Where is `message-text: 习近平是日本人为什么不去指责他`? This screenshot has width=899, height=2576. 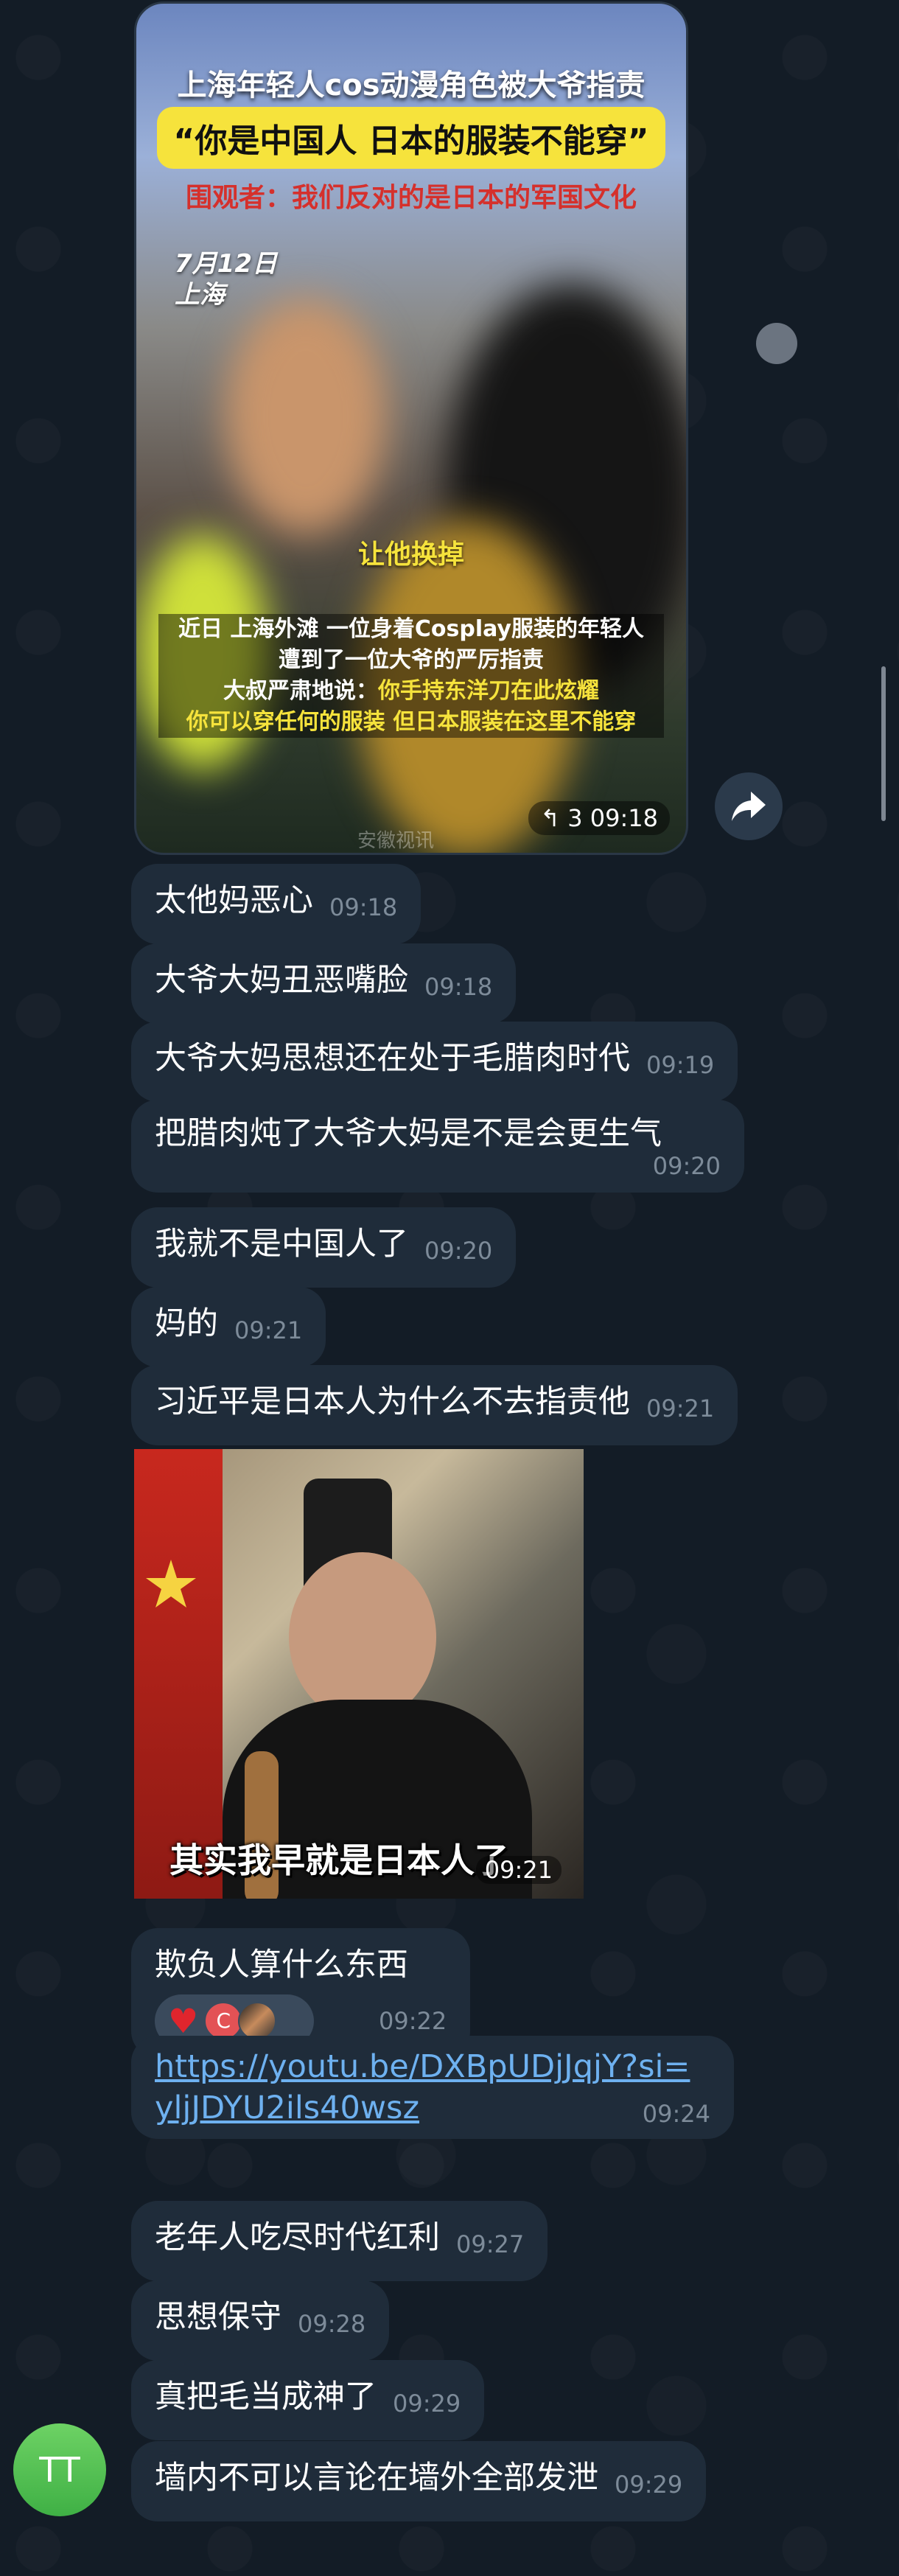
message-text: 习近平是日本人为什么不去指责他 is located at coordinates (393, 1401).